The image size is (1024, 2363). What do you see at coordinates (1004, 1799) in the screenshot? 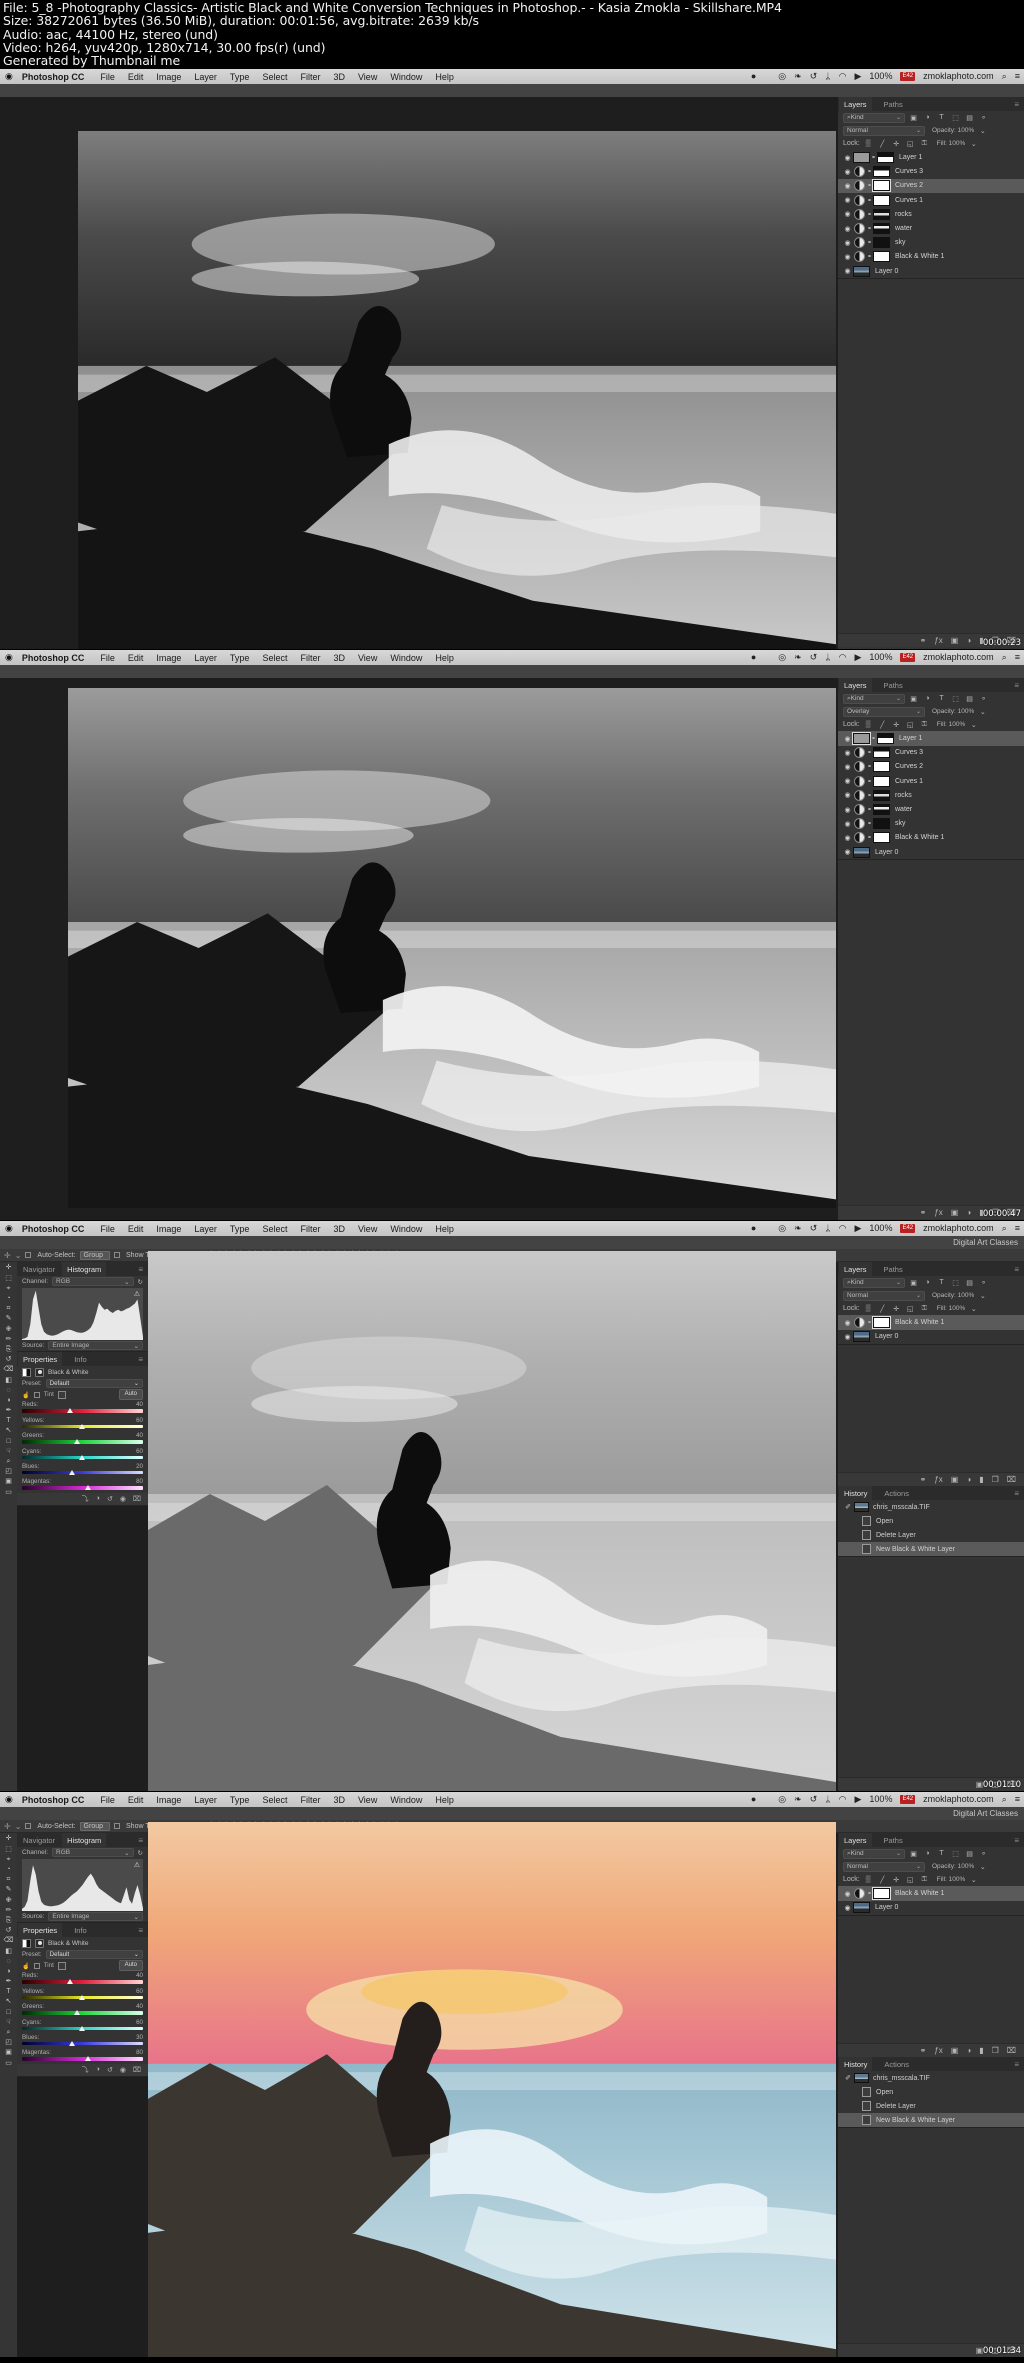
I see `search-icon: ⌕` at bounding box center [1004, 1799].